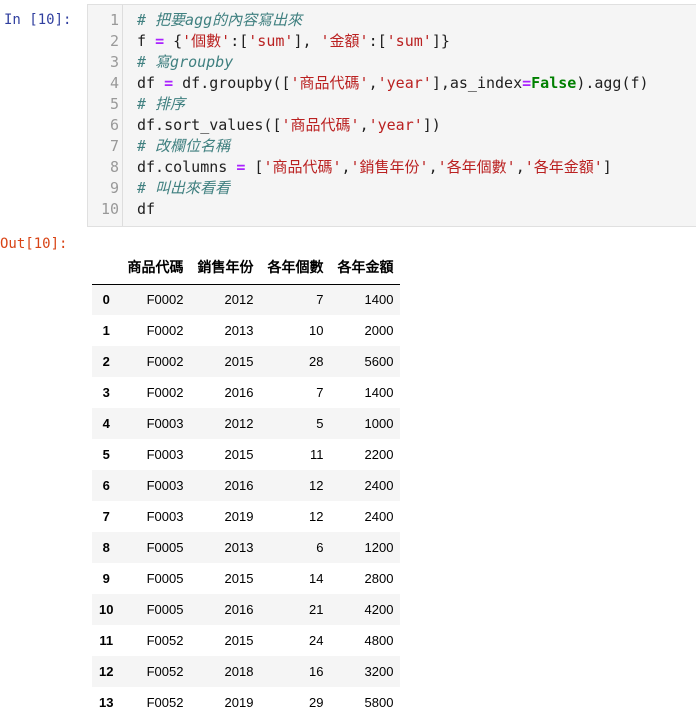  Describe the element at coordinates (316, 640) in the screenshot. I see `cell-yearly-count: 24` at that location.